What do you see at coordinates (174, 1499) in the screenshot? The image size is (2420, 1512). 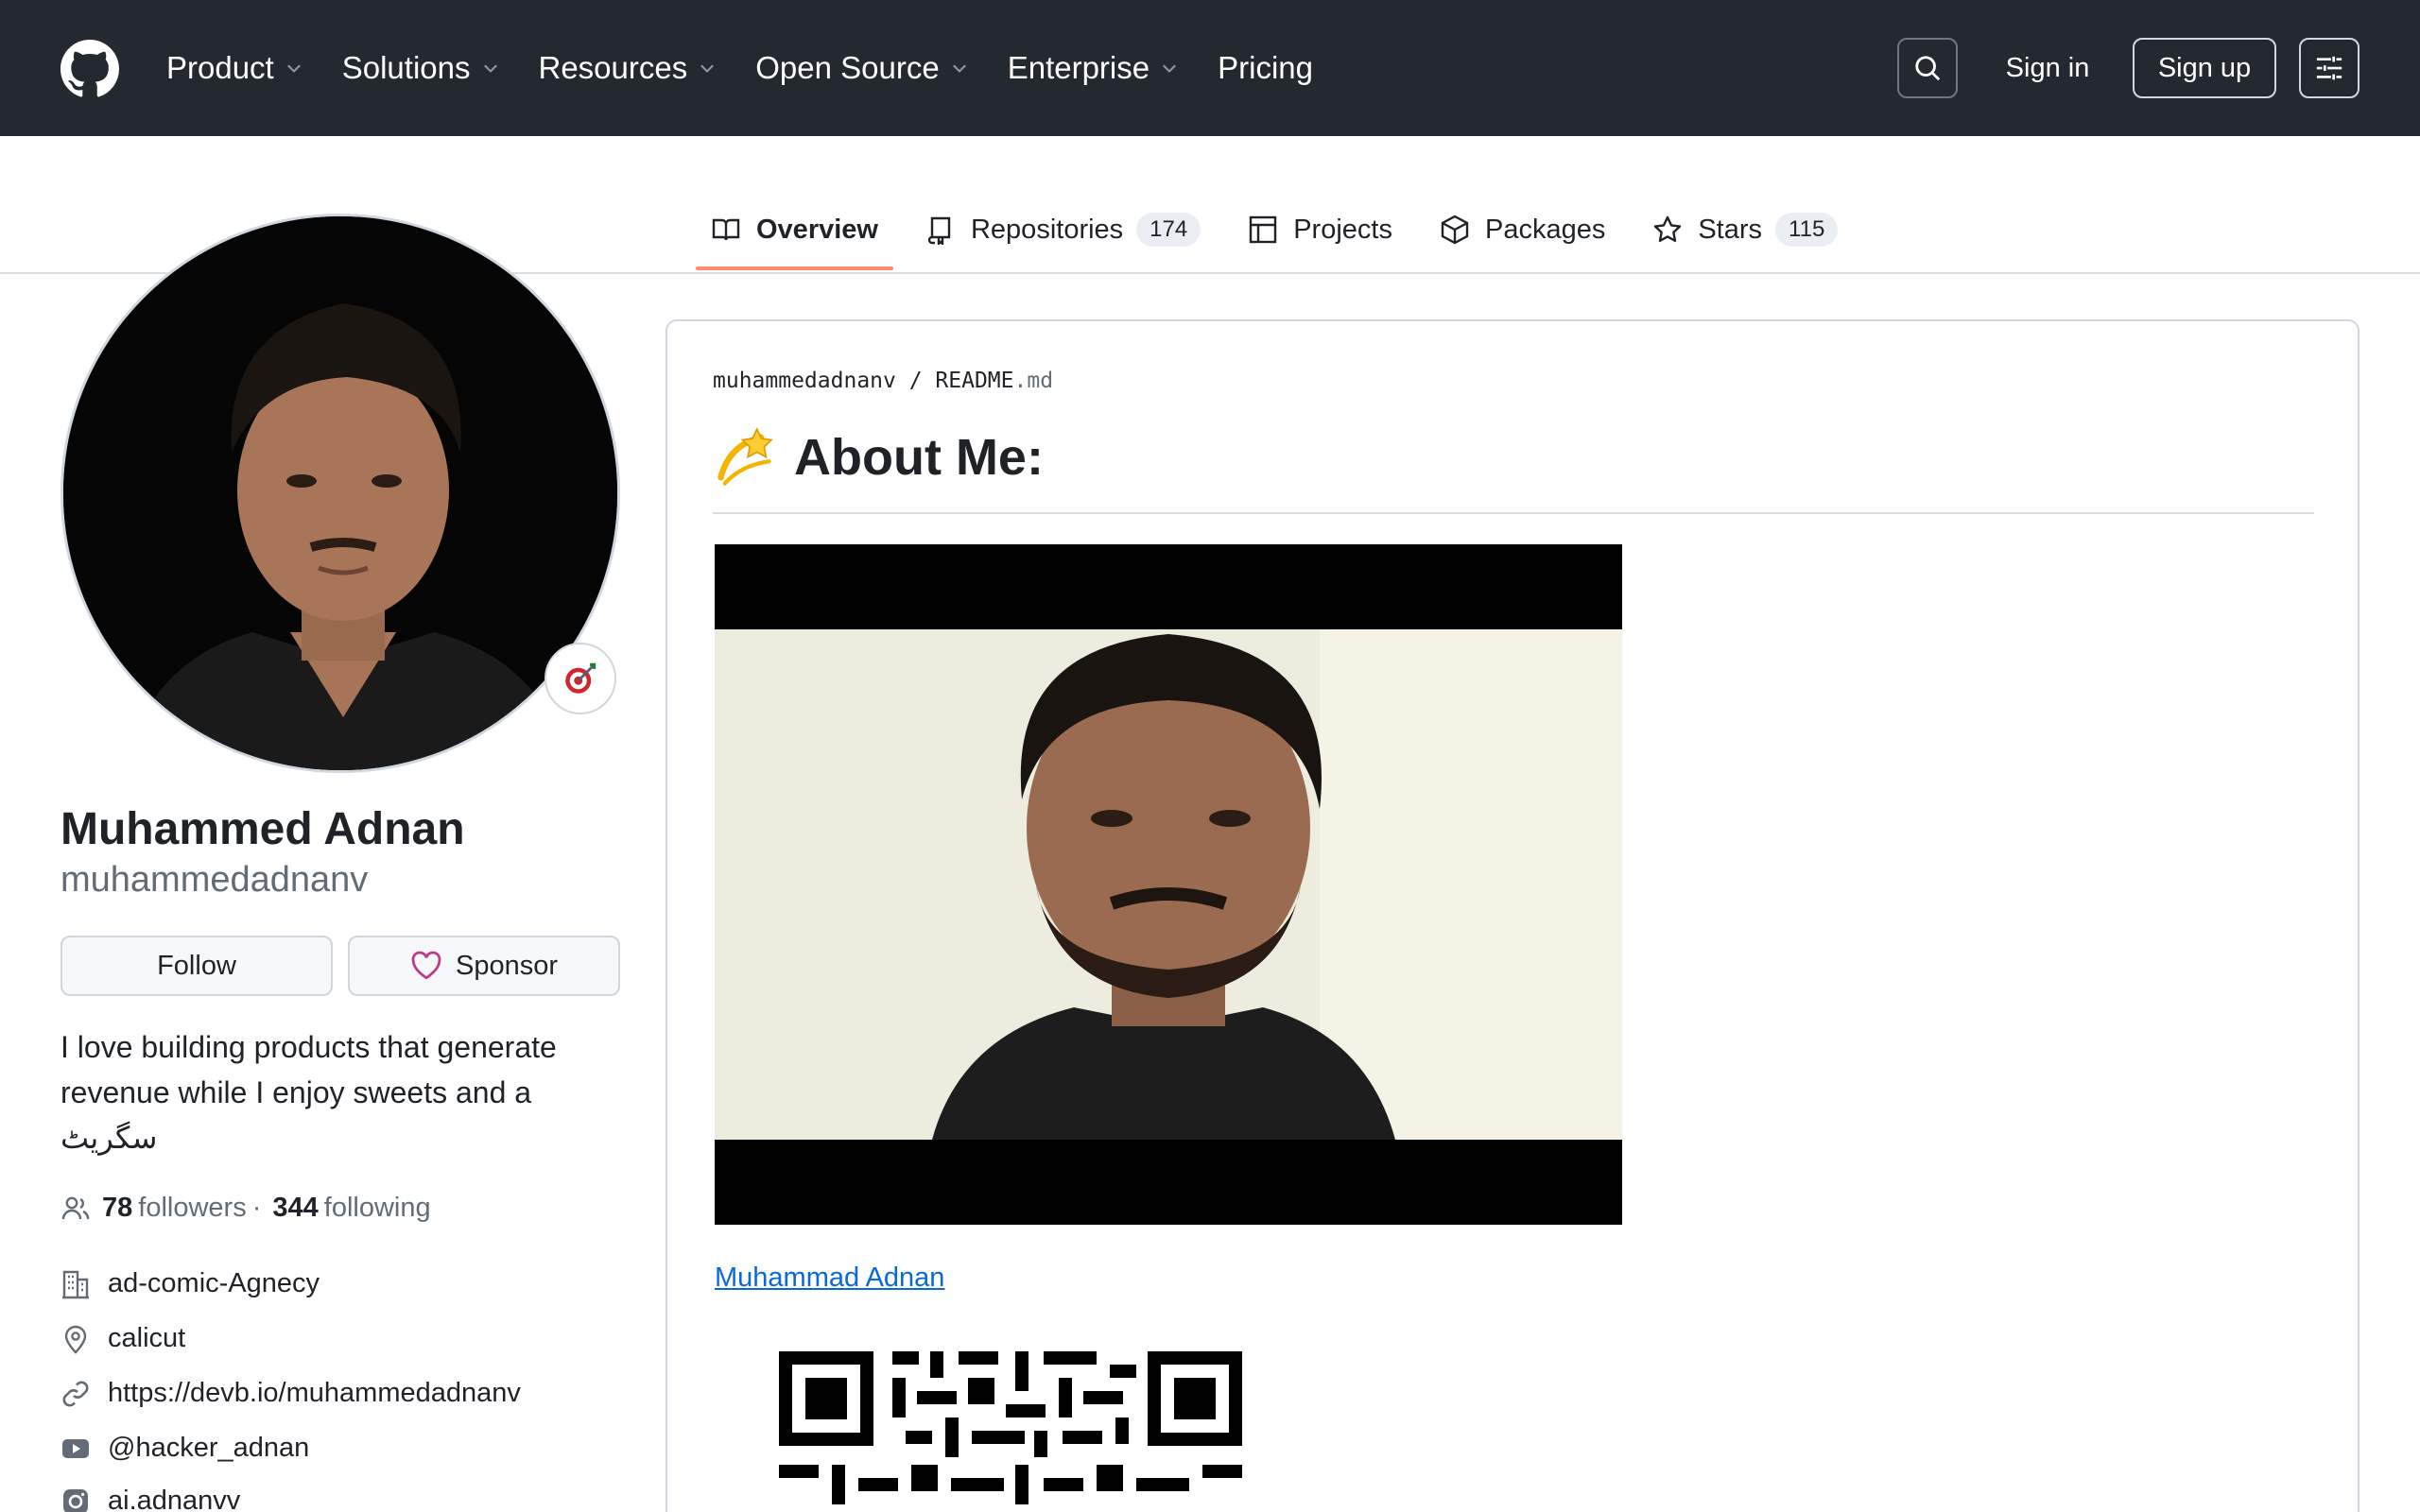 I see `detail-instagram-text: ai.adnanvv` at bounding box center [174, 1499].